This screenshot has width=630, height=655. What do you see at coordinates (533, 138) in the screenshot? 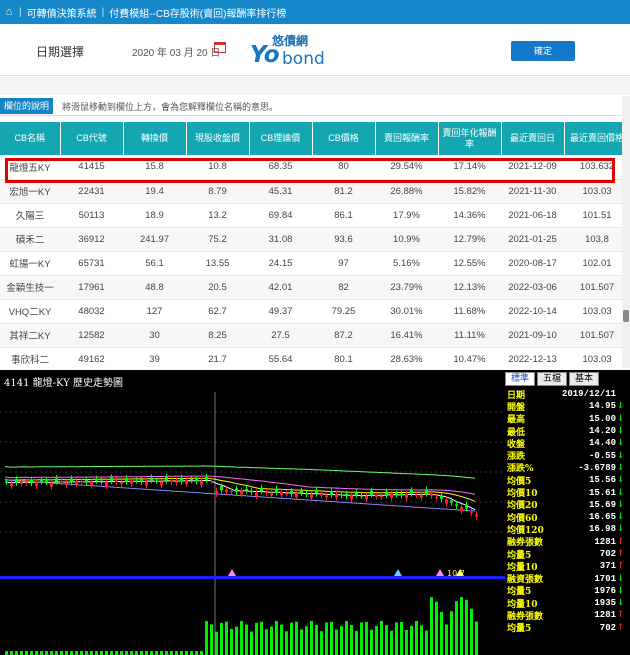
I see `header-put-date: 最近賣回日` at bounding box center [533, 138].